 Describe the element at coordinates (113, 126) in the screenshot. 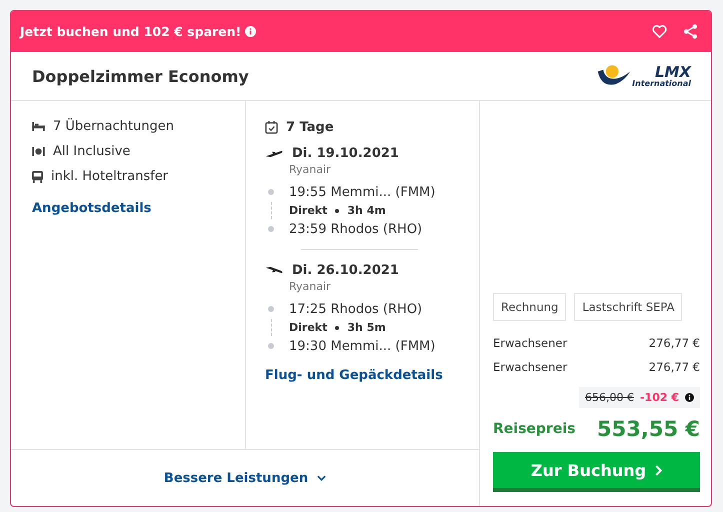

I see `feature-label: 7 Übernachtungen` at that location.